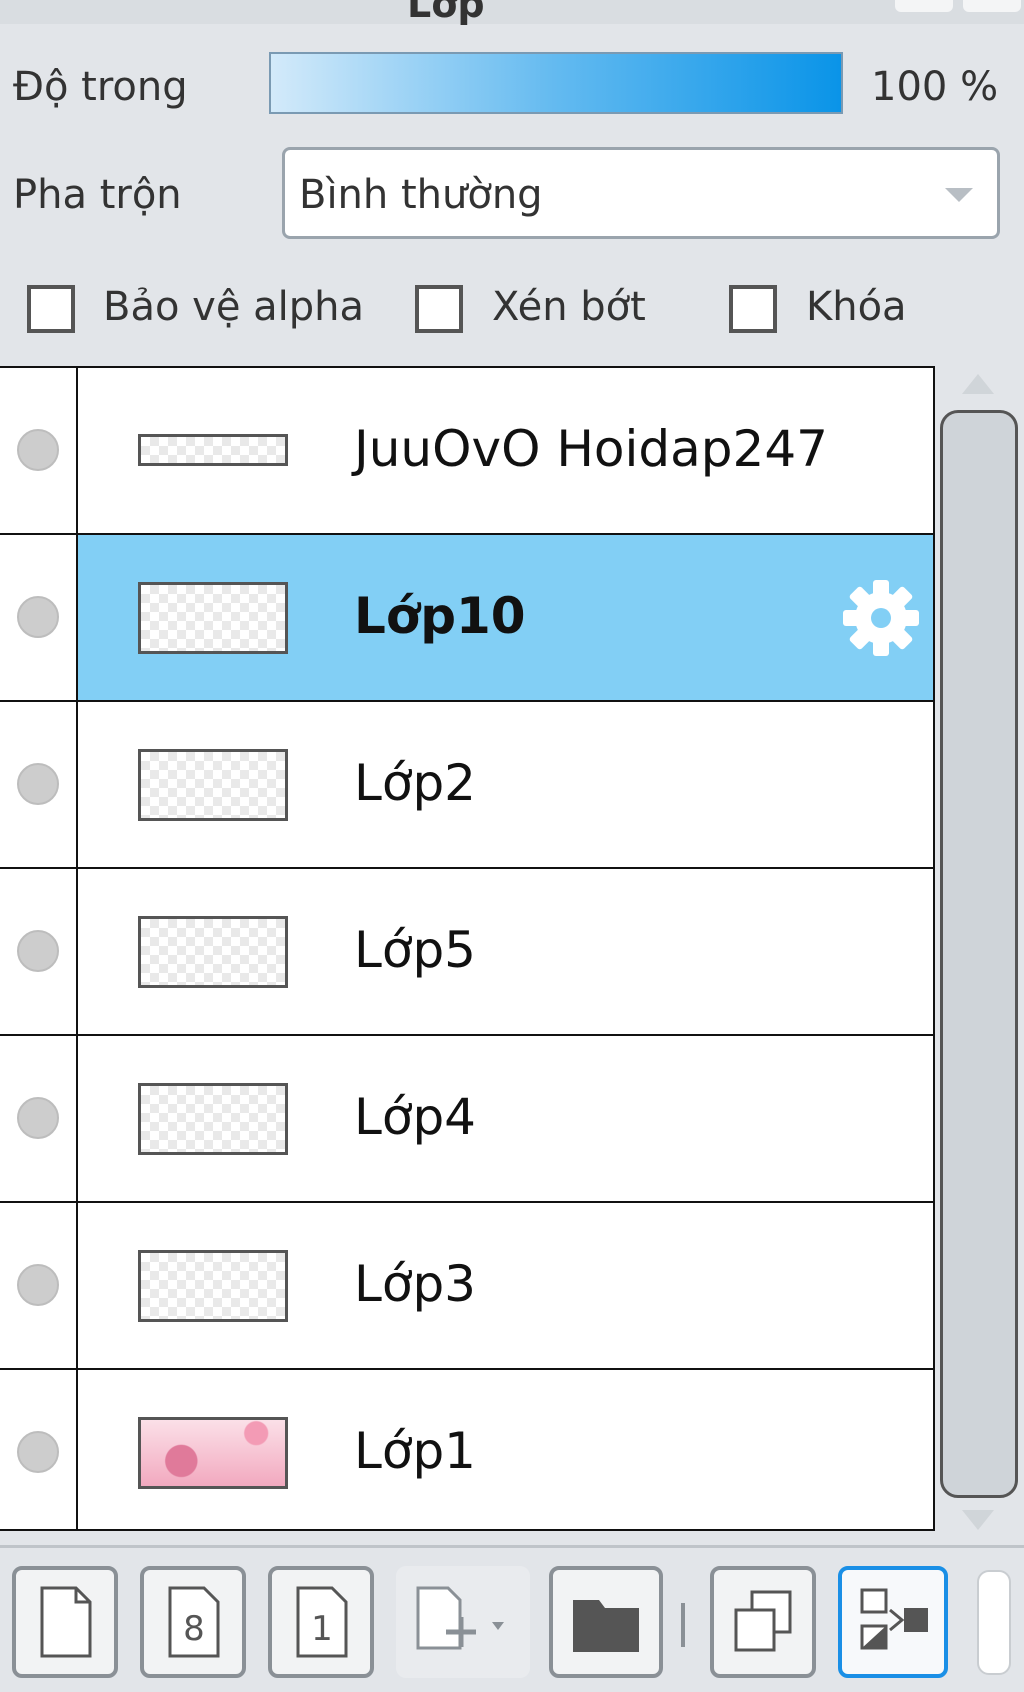 The width and height of the screenshot is (1024, 1692). What do you see at coordinates (683, 1625) in the screenshot?
I see `toolbar-divider` at bounding box center [683, 1625].